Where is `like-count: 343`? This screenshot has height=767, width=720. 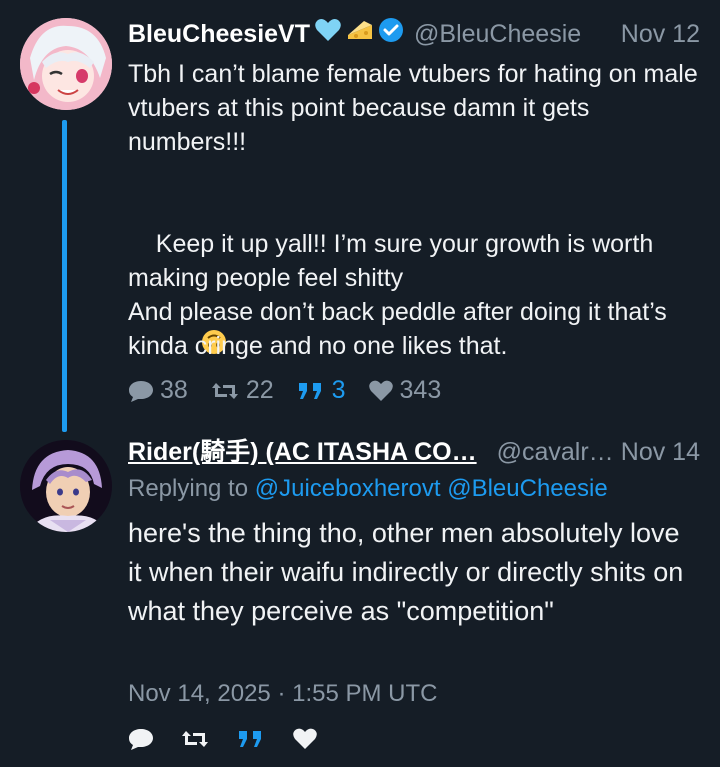 like-count: 343 is located at coordinates (405, 390).